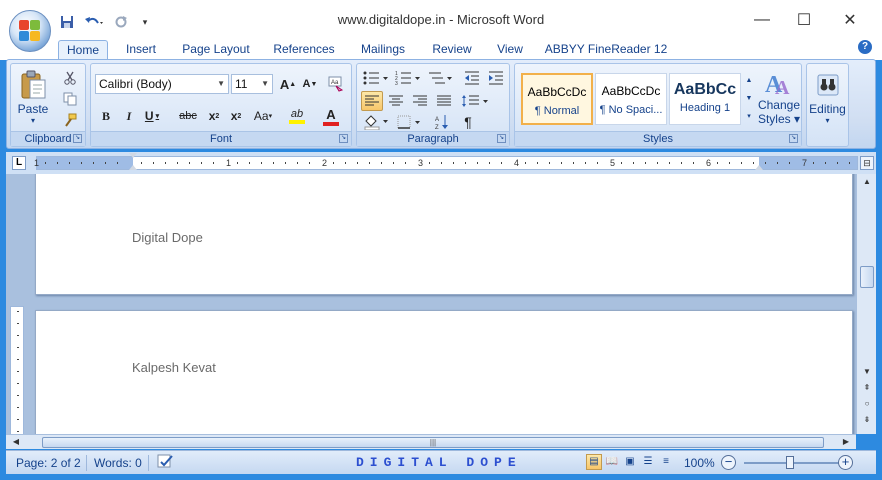 The width and height of the screenshot is (882, 480). I want to click on show-marks-button: ¶, so click(468, 122).